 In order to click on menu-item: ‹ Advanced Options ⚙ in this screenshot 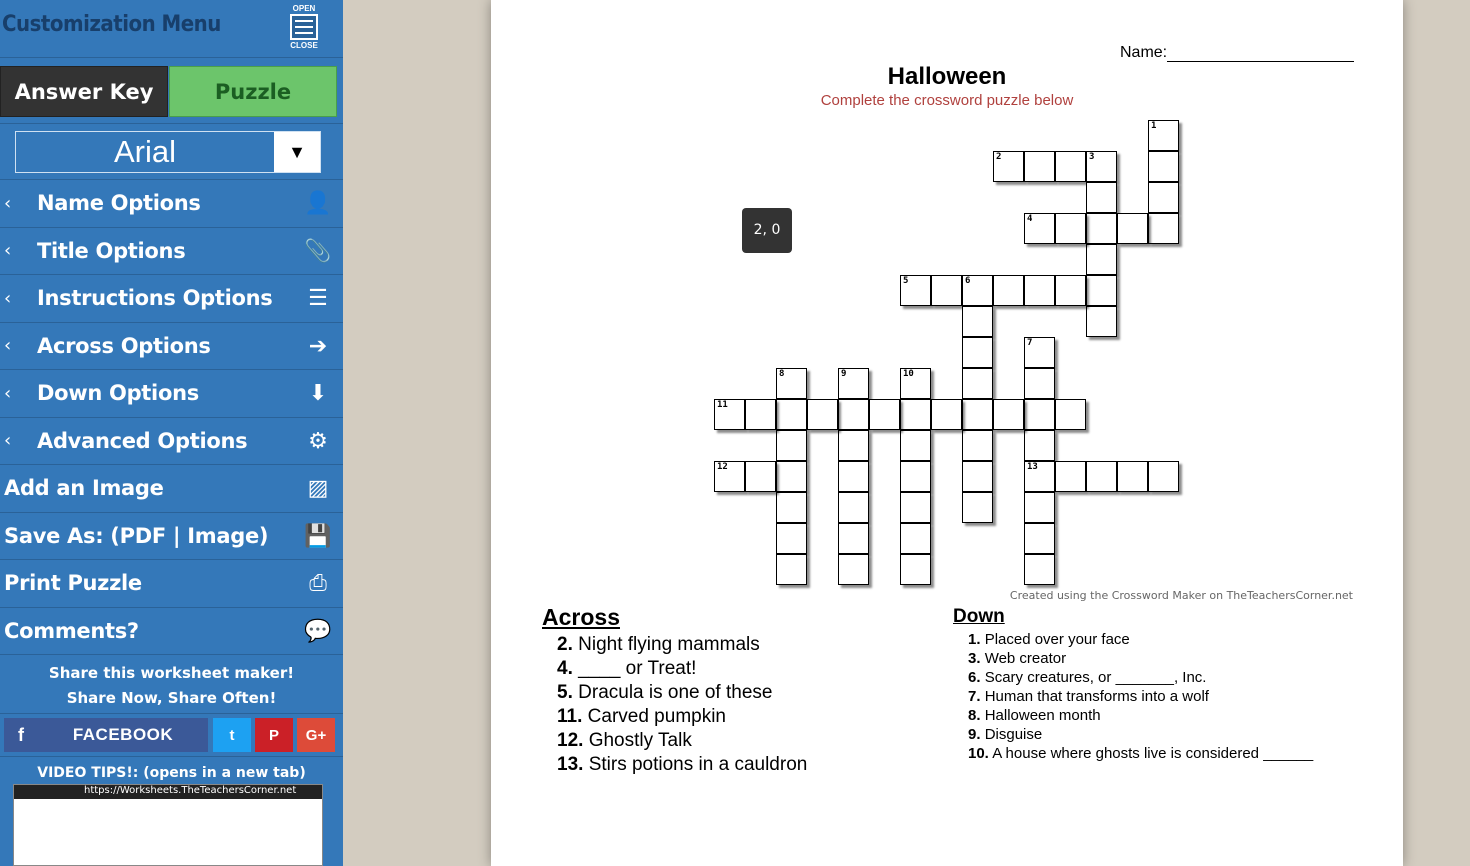, I will do `click(171, 441)`.